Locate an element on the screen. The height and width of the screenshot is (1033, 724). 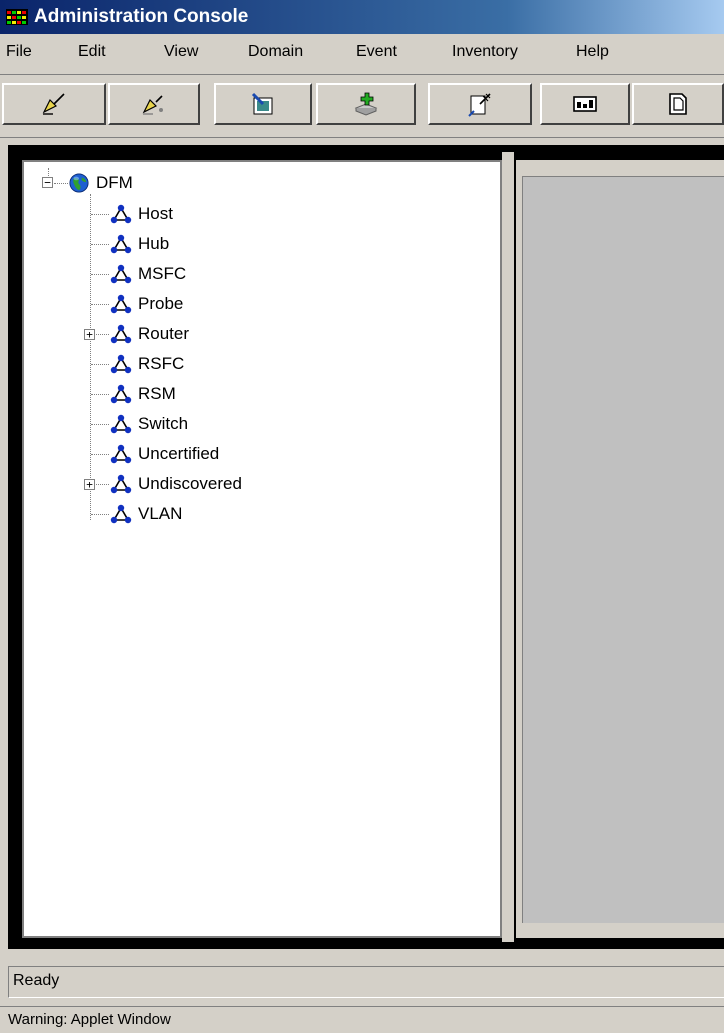
tree-node-host: Host is located at coordinates (141, 214).